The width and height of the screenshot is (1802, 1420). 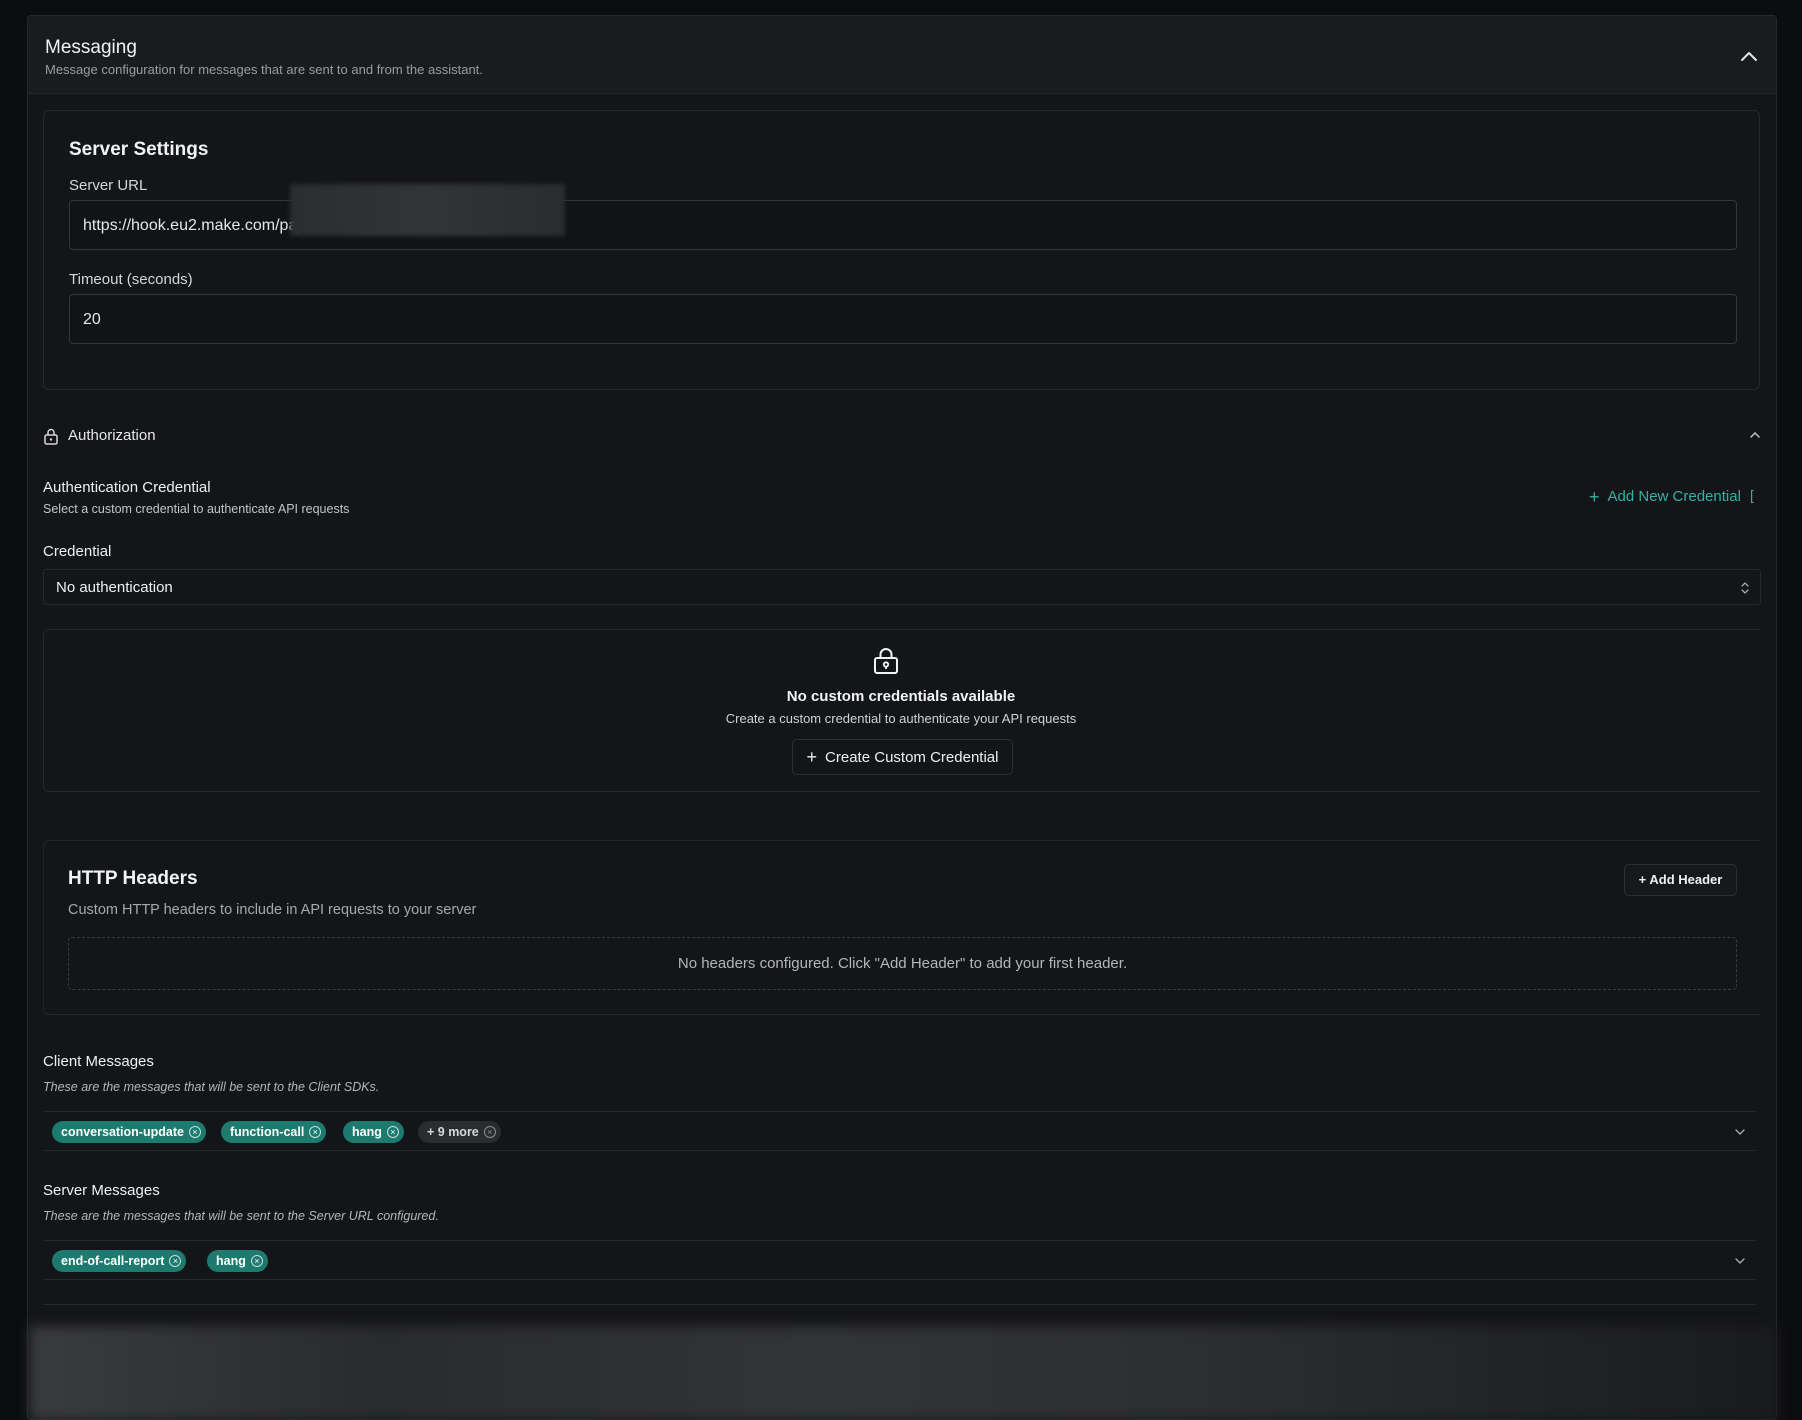 What do you see at coordinates (453, 1132) in the screenshot?
I see `tag-label: + 9 more` at bounding box center [453, 1132].